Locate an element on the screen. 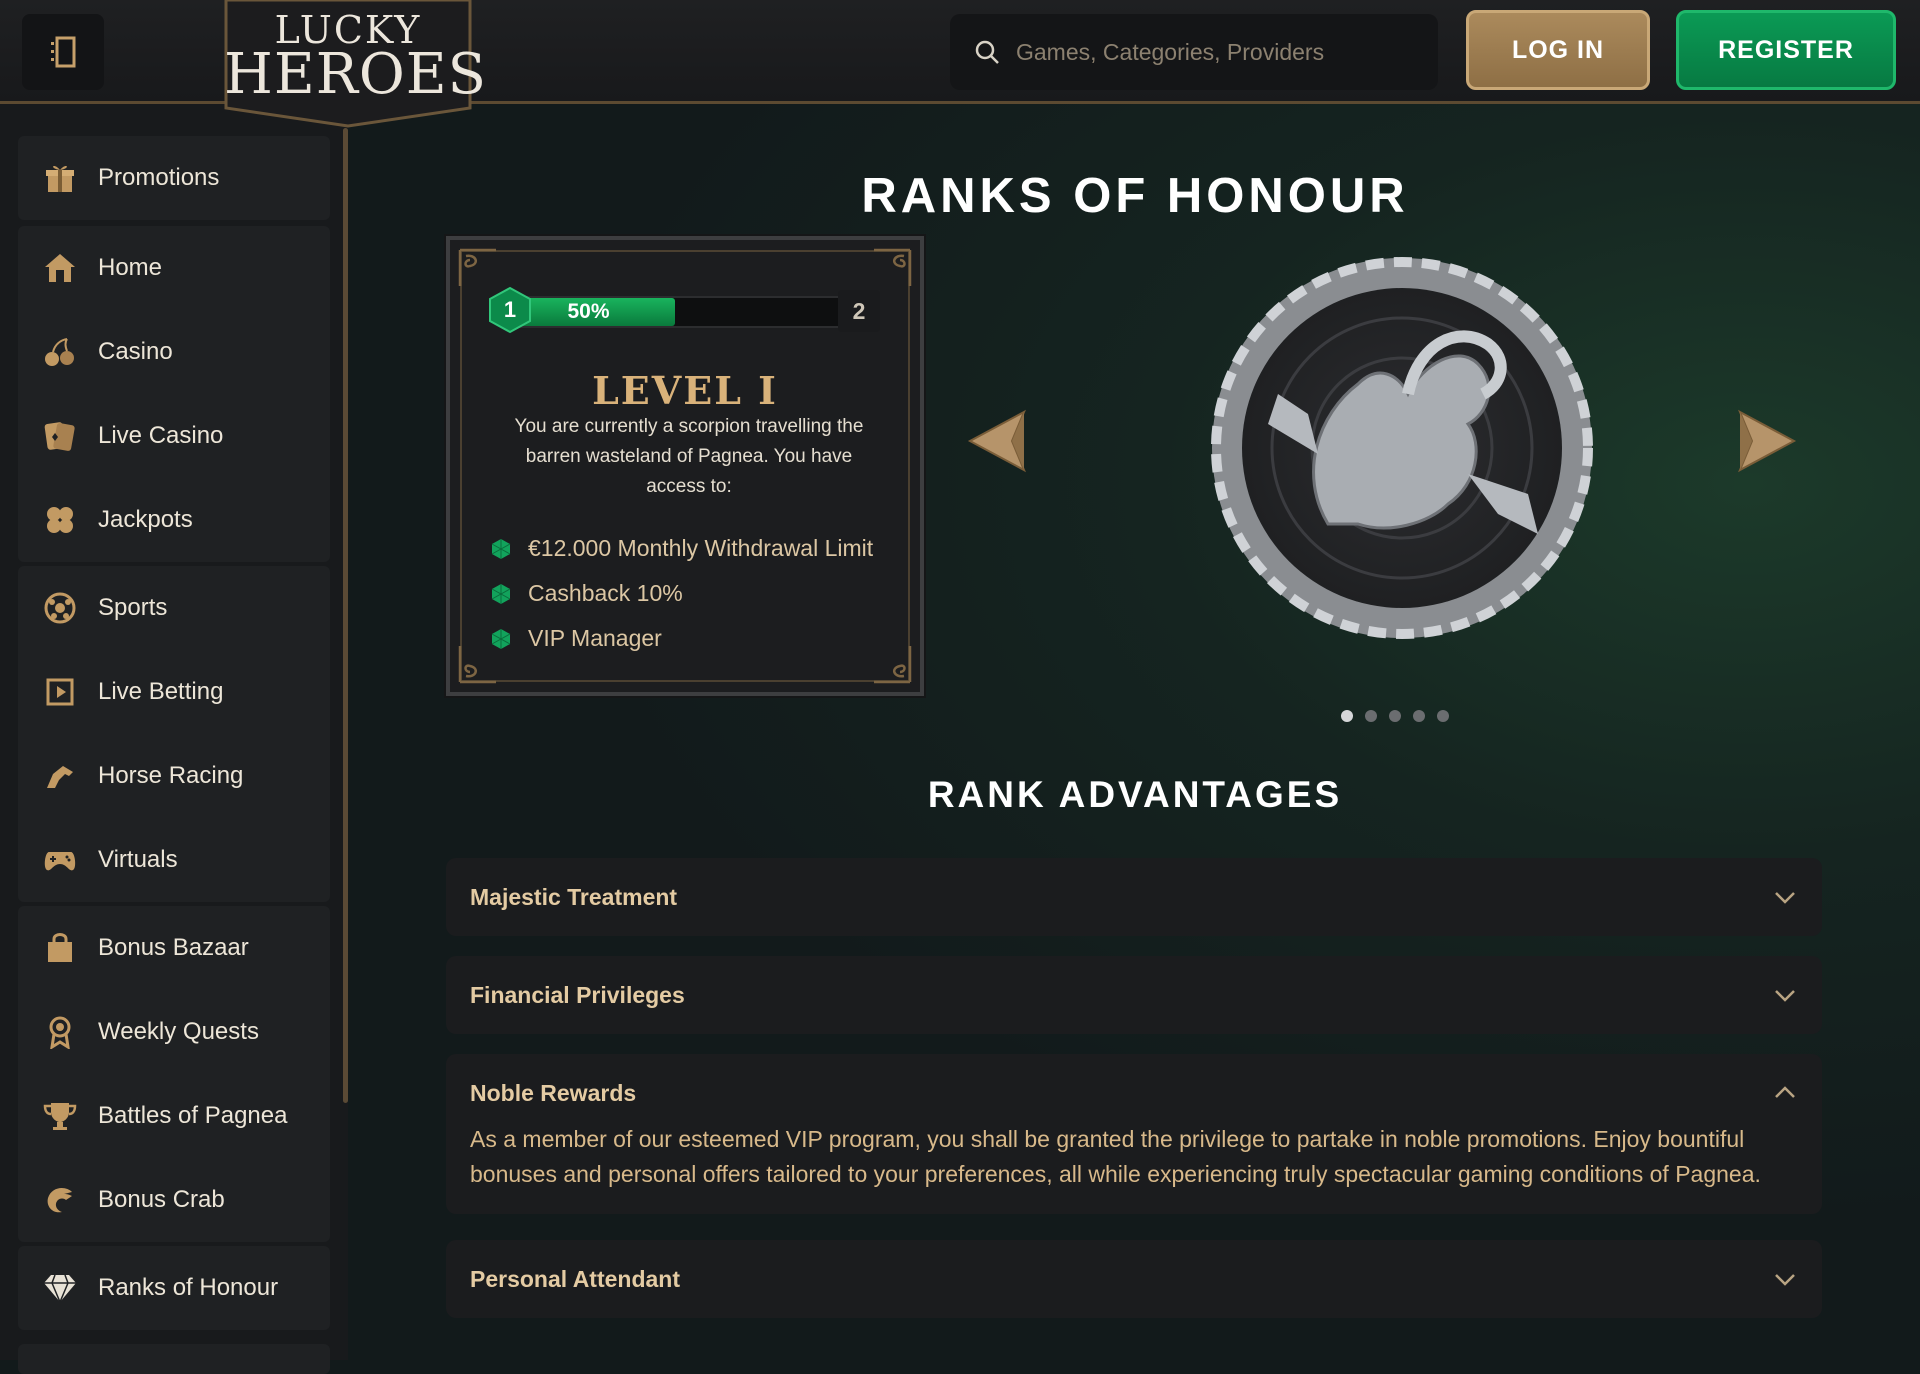 Image resolution: width=1920 pixels, height=1374 pixels. horse-icon is located at coordinates (60, 776).